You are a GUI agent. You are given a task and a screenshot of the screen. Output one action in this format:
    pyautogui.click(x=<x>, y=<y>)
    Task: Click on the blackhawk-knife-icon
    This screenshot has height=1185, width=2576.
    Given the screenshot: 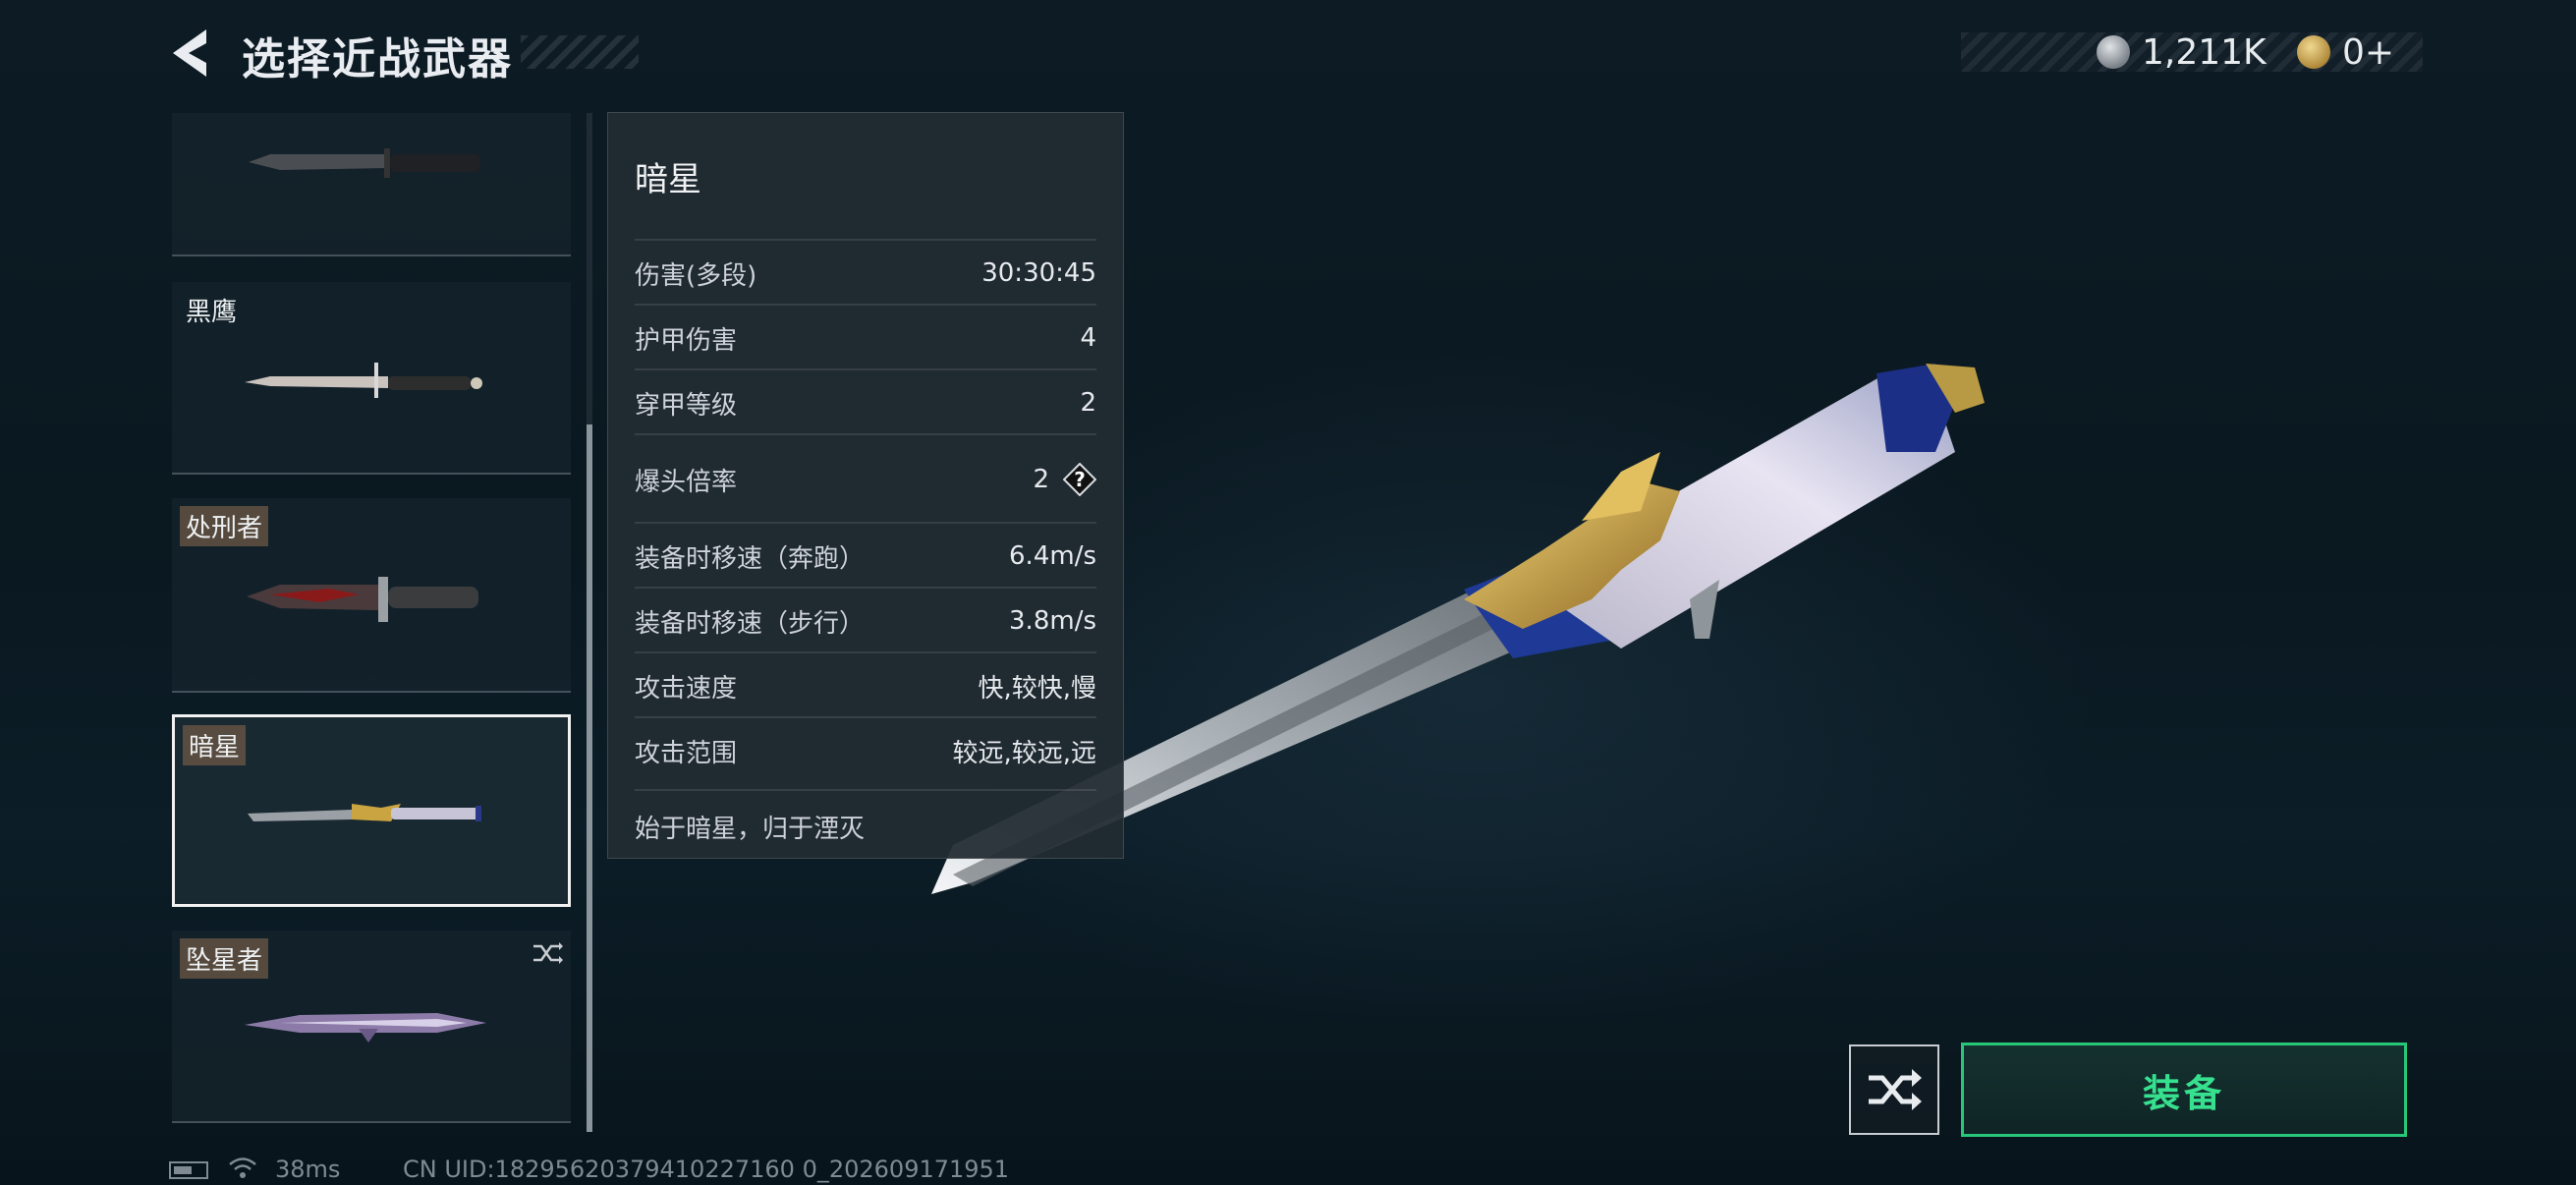 What is the action you would take?
    pyautogui.click(x=363, y=381)
    